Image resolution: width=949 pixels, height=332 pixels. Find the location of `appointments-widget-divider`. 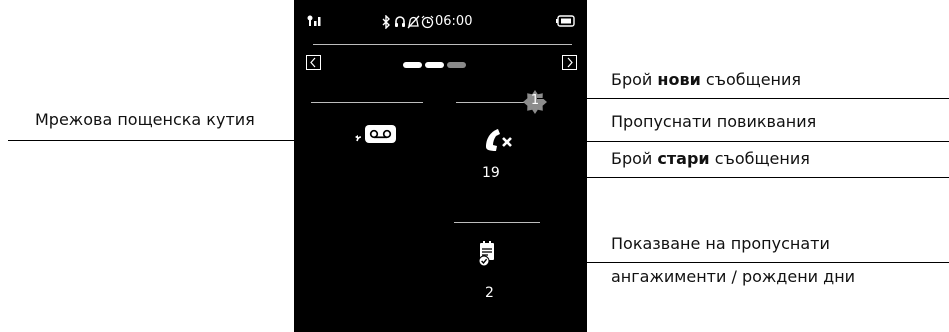

appointments-widget-divider is located at coordinates (497, 222).